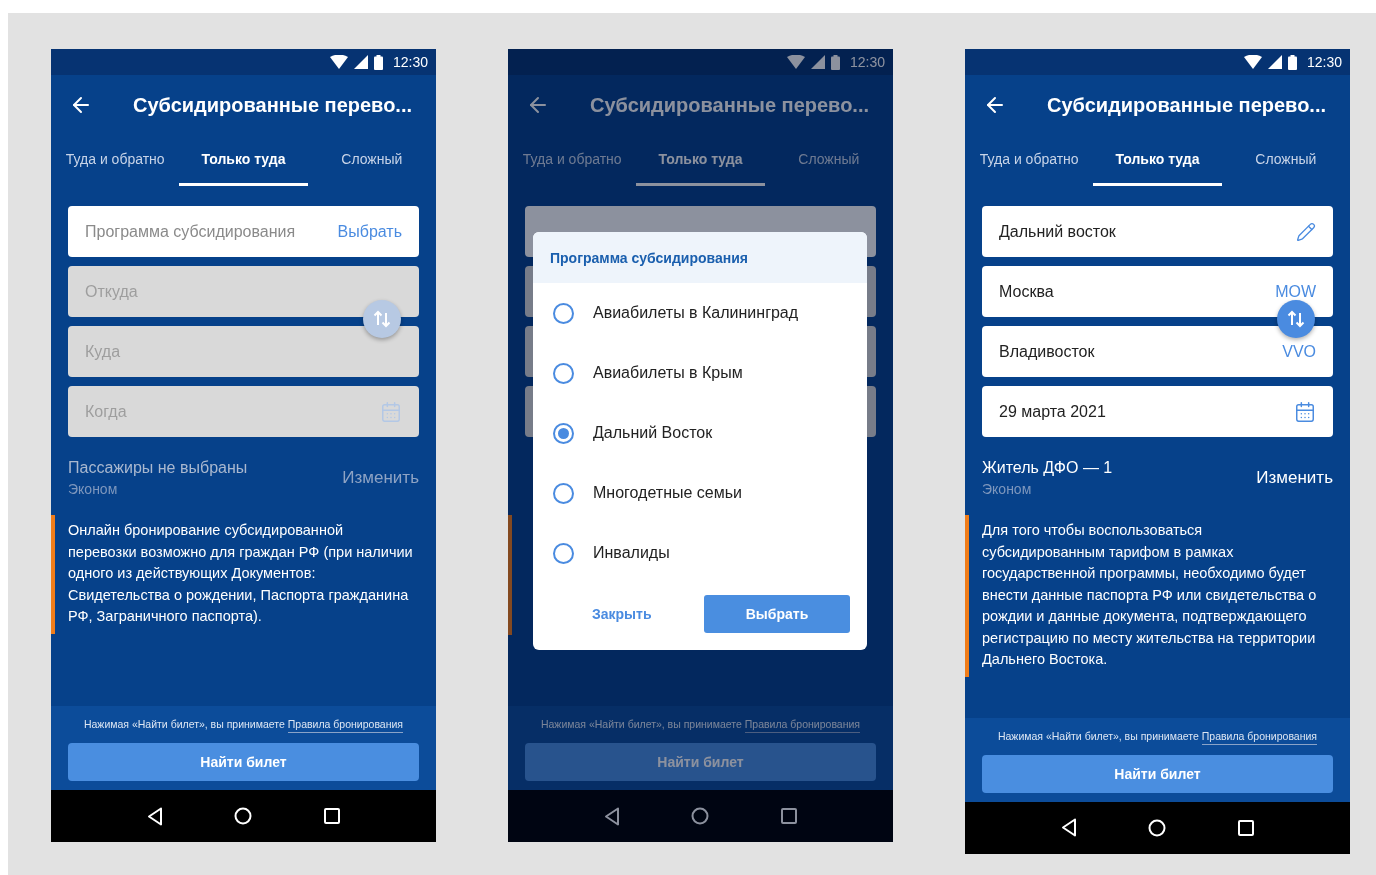  What do you see at coordinates (1295, 291) in the screenshot?
I see `airport-code: MOW` at bounding box center [1295, 291].